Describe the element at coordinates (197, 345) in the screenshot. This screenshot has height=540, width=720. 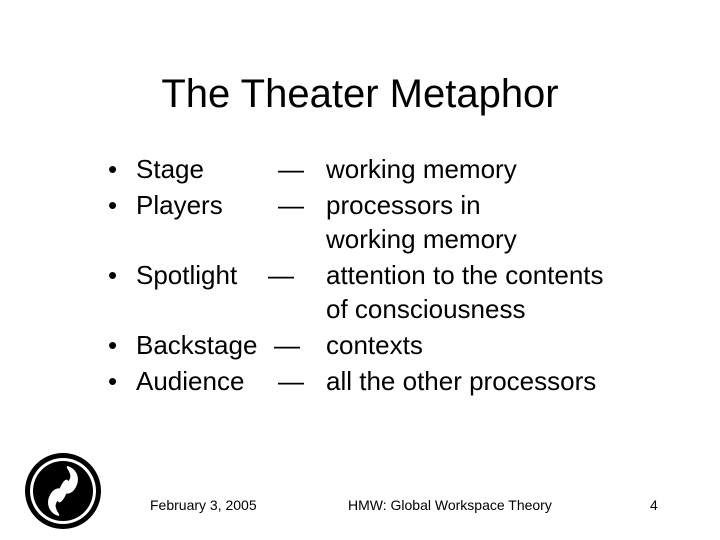
I see `bullet-term: Backstage` at that location.